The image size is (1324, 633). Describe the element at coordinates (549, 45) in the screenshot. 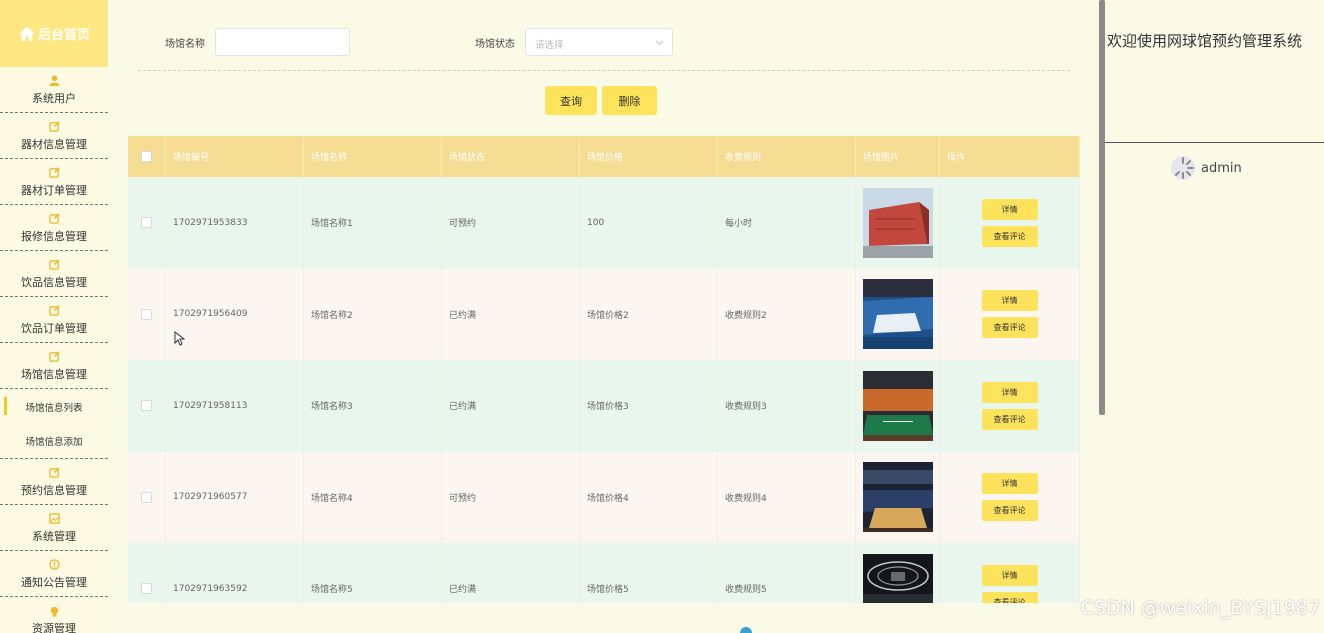

I see `venue-status-placeholder: 请选择` at that location.